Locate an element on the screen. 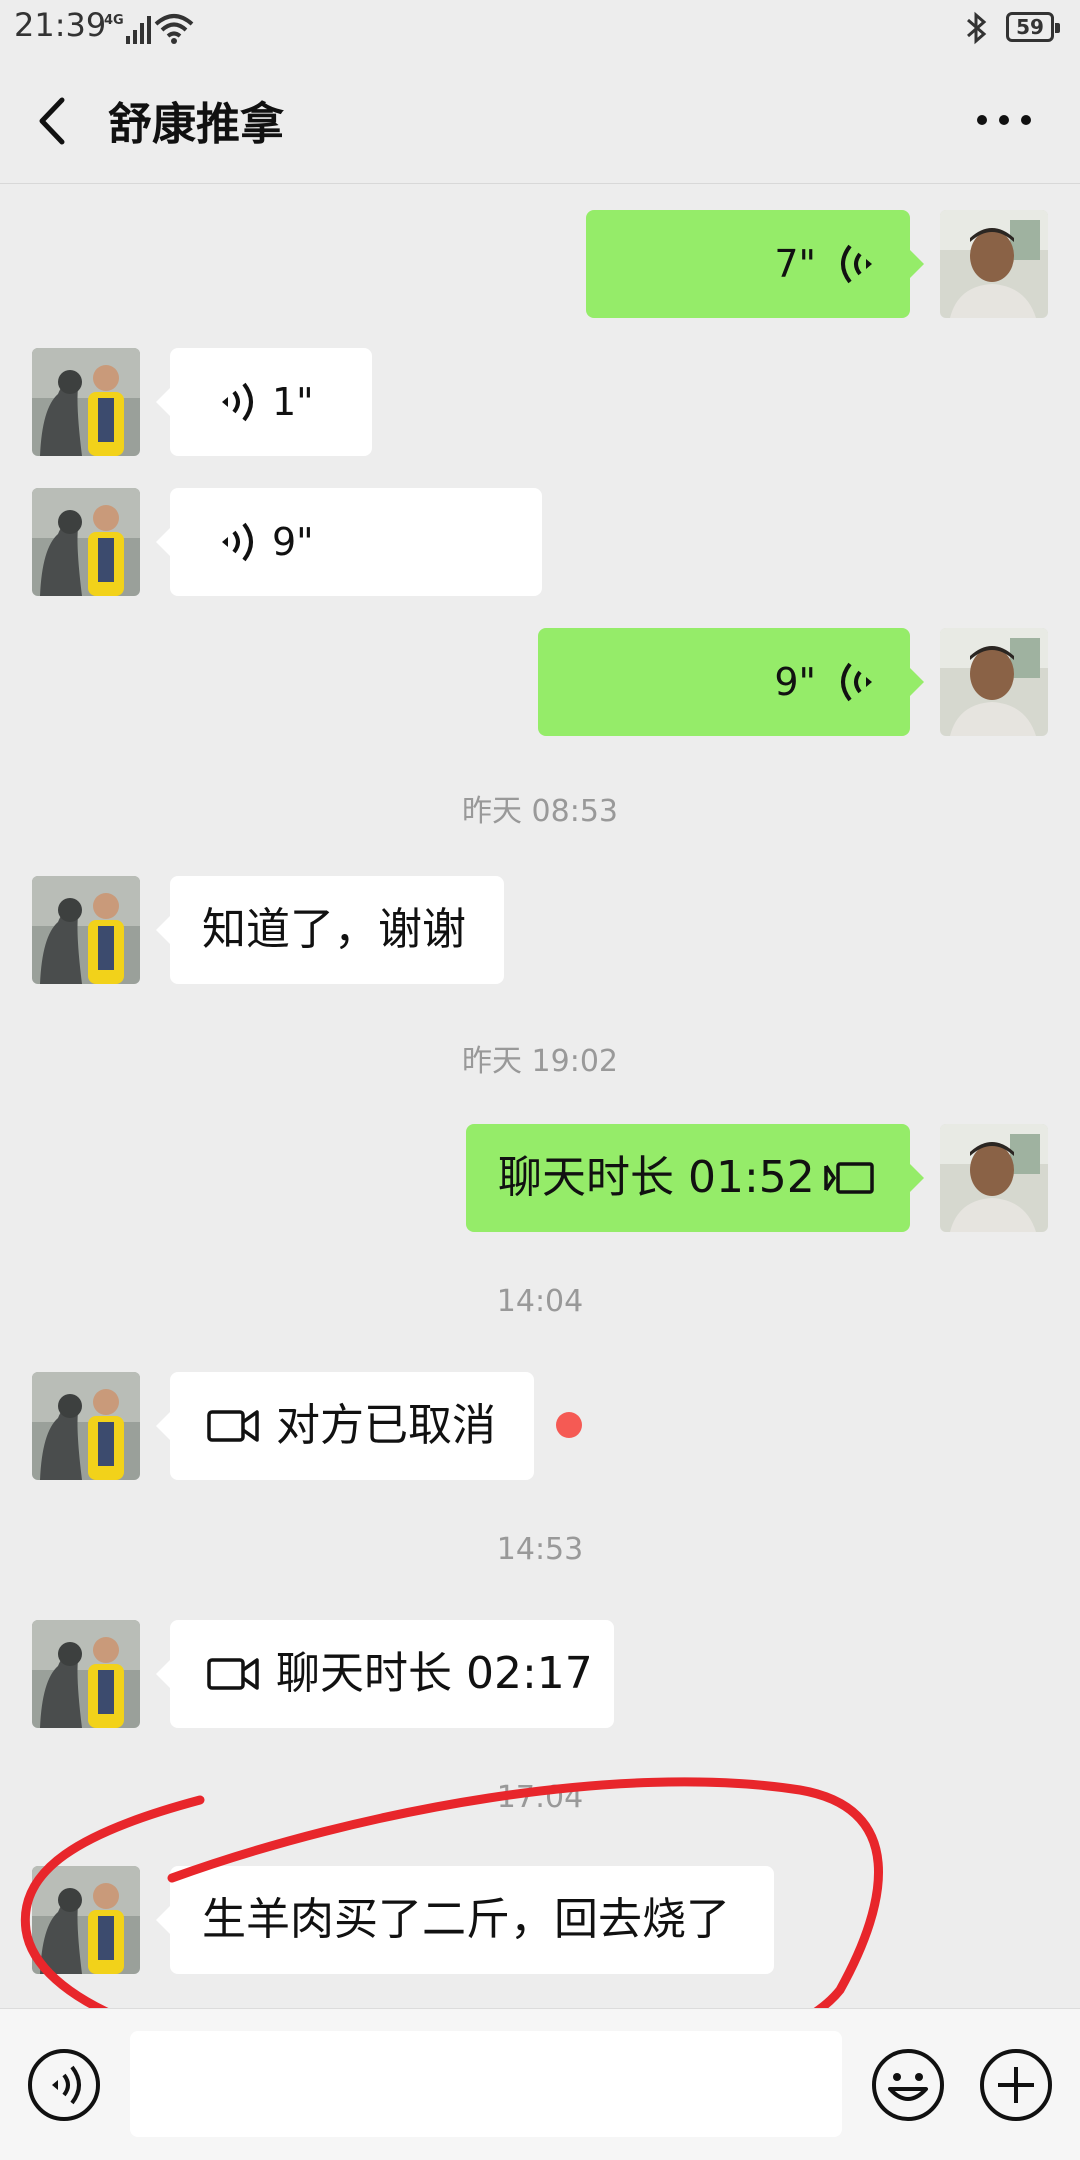  voice-mode-icon is located at coordinates (64, 2085).